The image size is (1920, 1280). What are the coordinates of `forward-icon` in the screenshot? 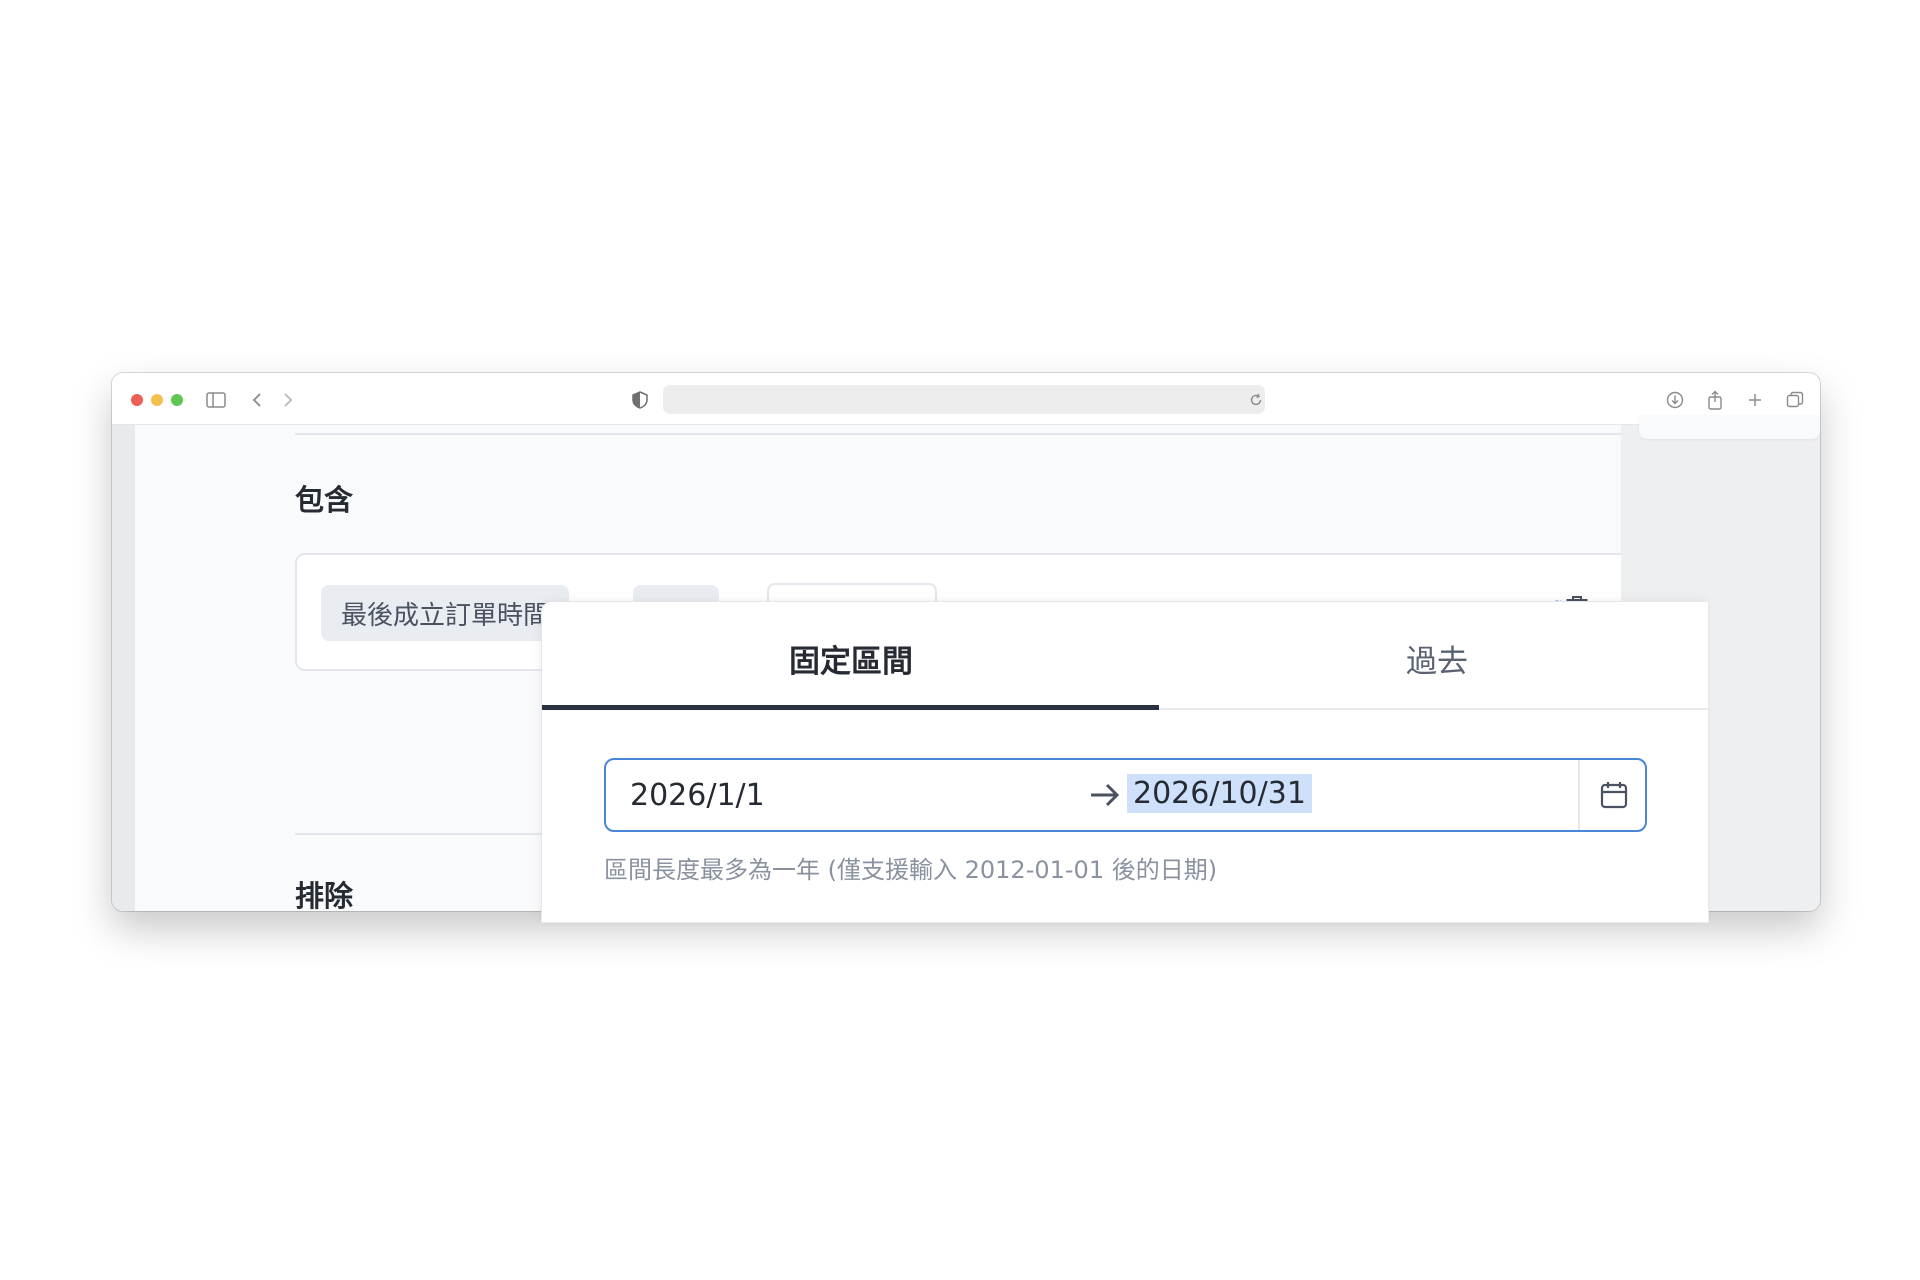 It's located at (288, 400).